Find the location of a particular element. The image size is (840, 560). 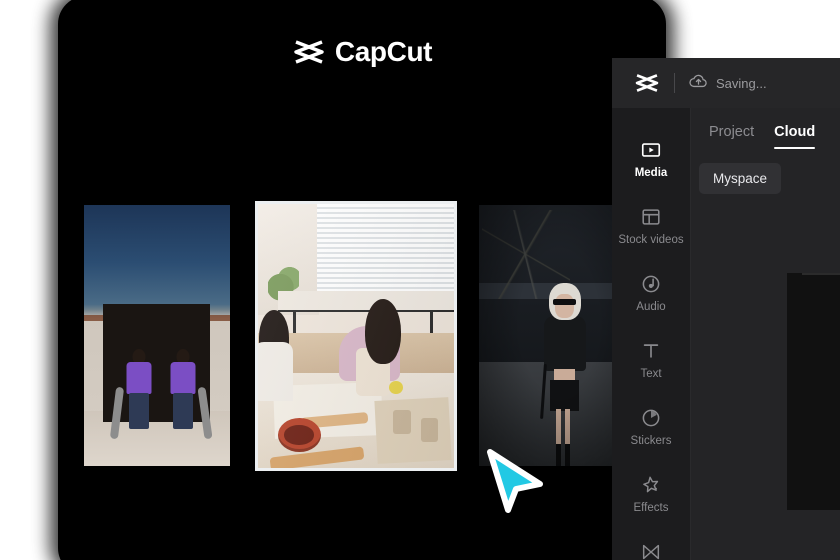

sidebar-item-media: Media is located at coordinates (651, 159).